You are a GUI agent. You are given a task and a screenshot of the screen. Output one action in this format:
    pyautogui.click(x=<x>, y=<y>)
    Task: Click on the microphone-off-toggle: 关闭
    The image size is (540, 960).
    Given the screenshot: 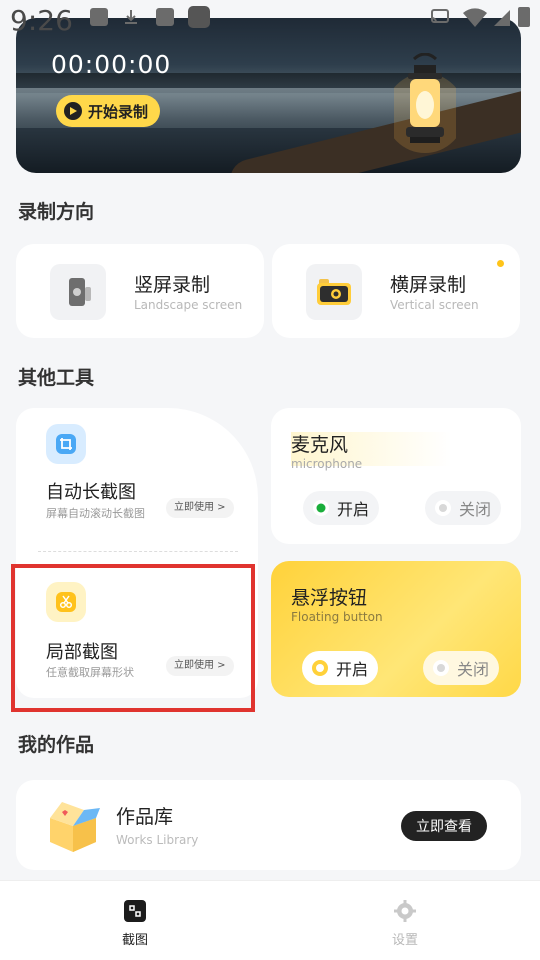 What is the action you would take?
    pyautogui.click(x=463, y=508)
    